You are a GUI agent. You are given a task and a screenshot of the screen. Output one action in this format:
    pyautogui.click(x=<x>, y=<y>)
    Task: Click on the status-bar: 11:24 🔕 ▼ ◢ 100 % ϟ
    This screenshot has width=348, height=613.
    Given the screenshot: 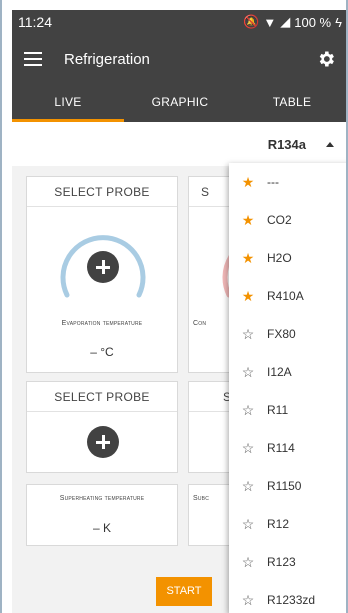 What is the action you would take?
    pyautogui.click(x=179, y=22)
    